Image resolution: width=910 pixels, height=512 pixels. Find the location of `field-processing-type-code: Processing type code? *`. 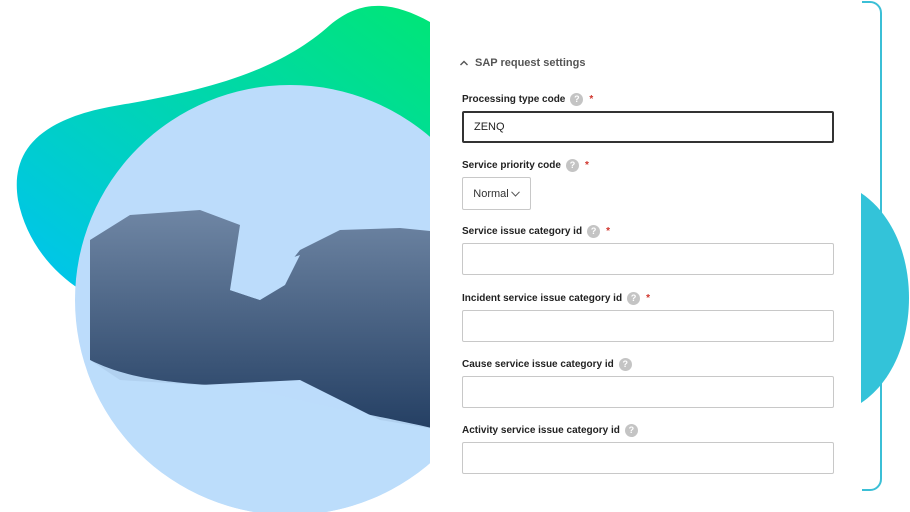

field-processing-type-code: Processing type code? * is located at coordinates (648, 117).